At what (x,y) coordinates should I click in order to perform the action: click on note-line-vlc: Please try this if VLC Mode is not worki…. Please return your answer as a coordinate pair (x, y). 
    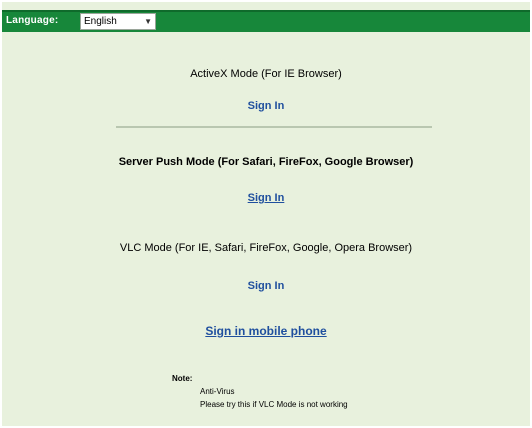
    Looking at the image, I should click on (274, 404).